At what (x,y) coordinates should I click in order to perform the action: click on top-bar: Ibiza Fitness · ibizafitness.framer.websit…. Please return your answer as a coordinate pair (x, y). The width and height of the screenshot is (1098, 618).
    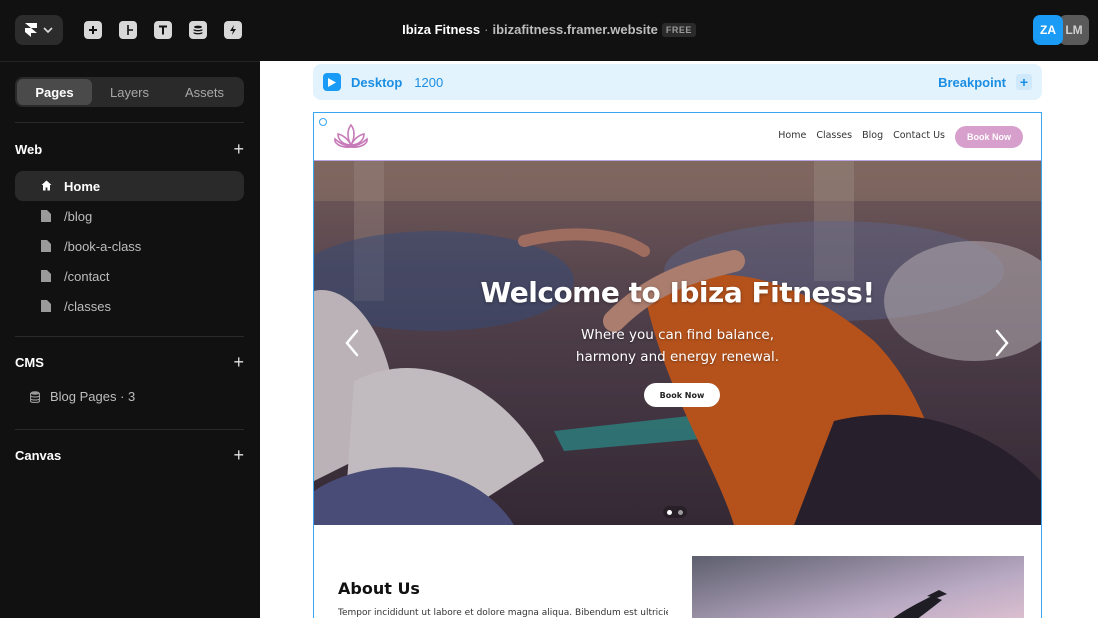
    Looking at the image, I should click on (549, 30).